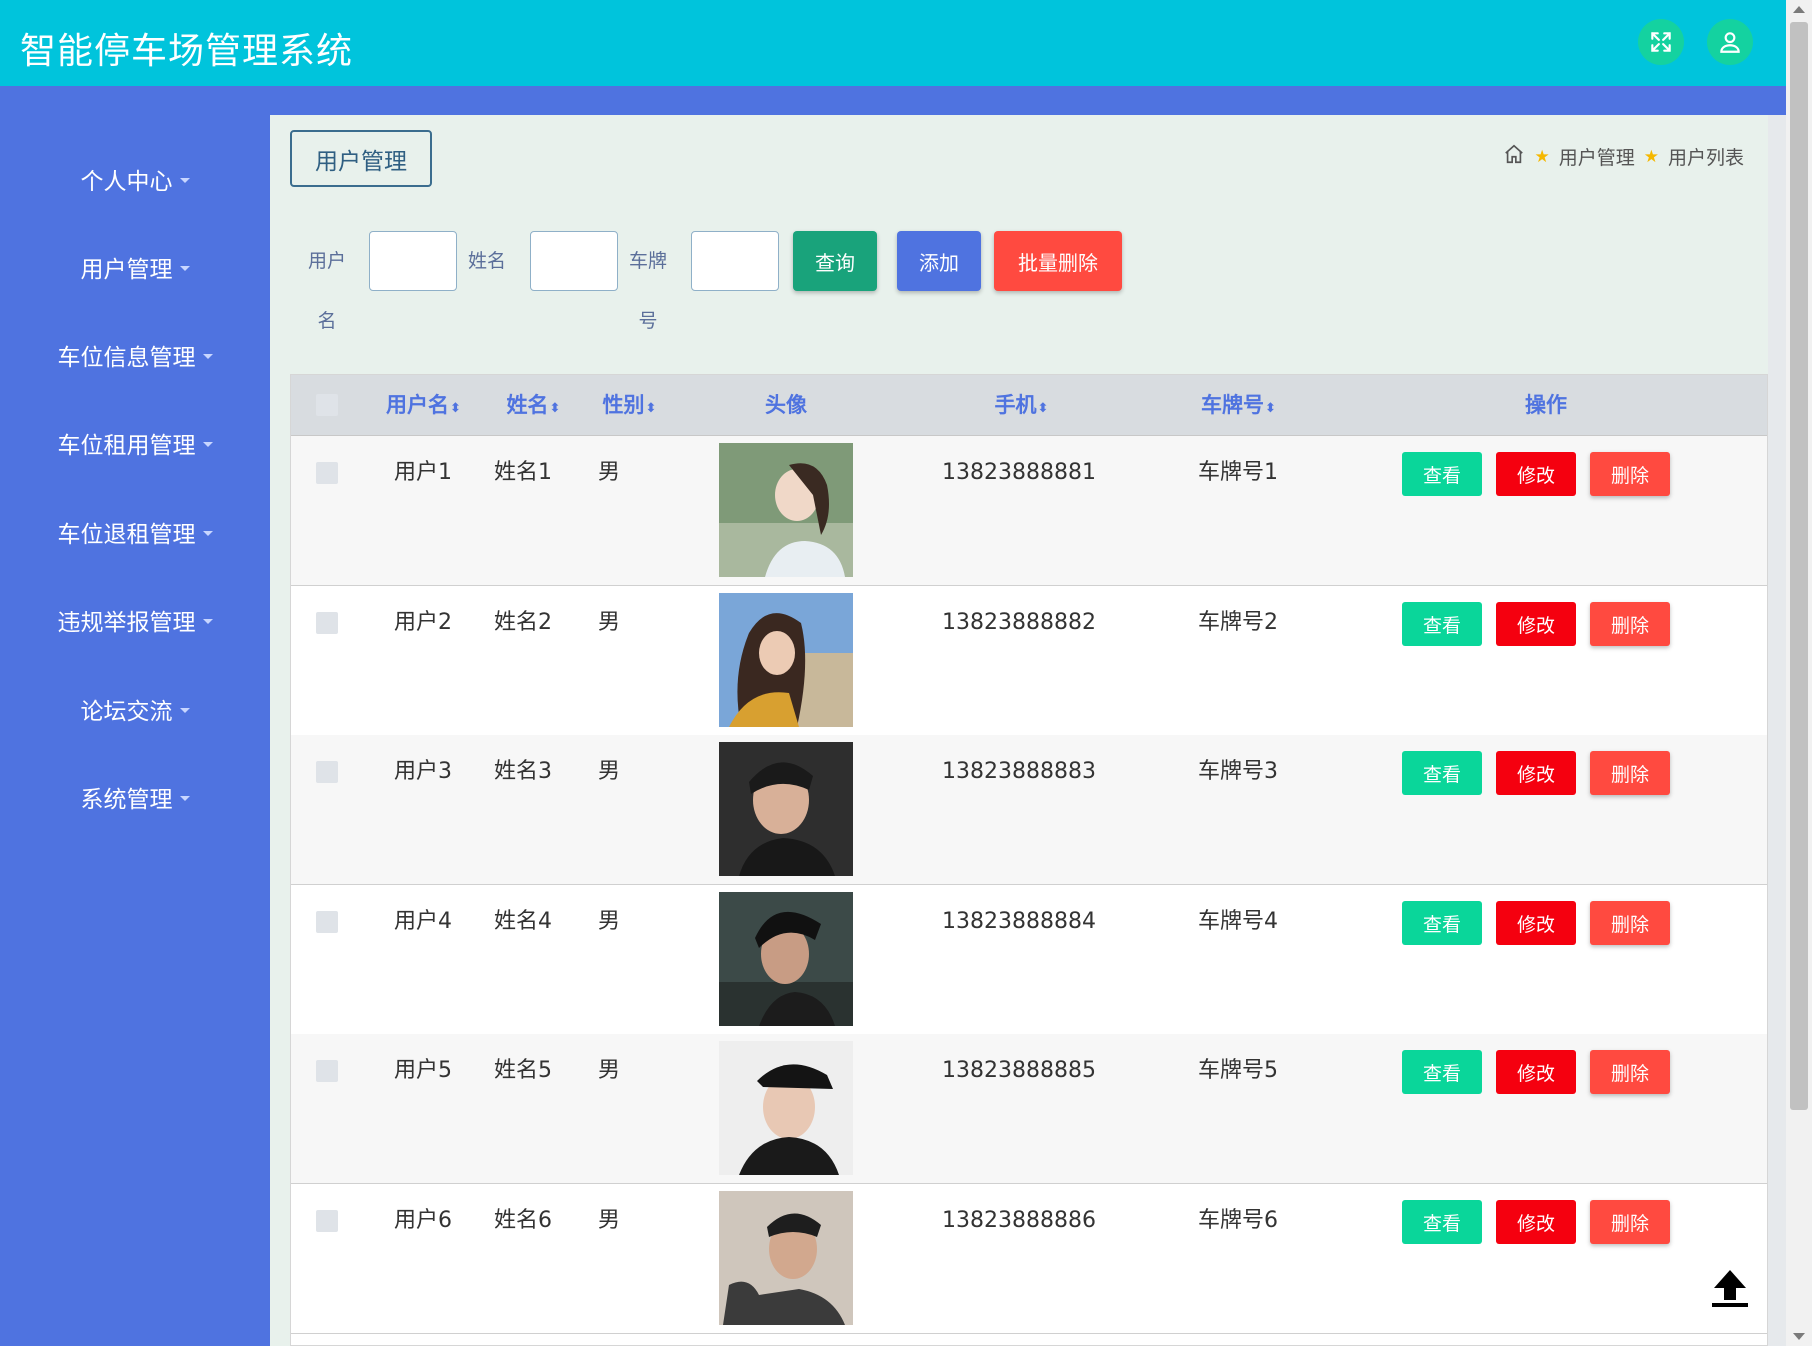 This screenshot has height=1346, width=1812. I want to click on cell-name: 姓名2, so click(523, 622).